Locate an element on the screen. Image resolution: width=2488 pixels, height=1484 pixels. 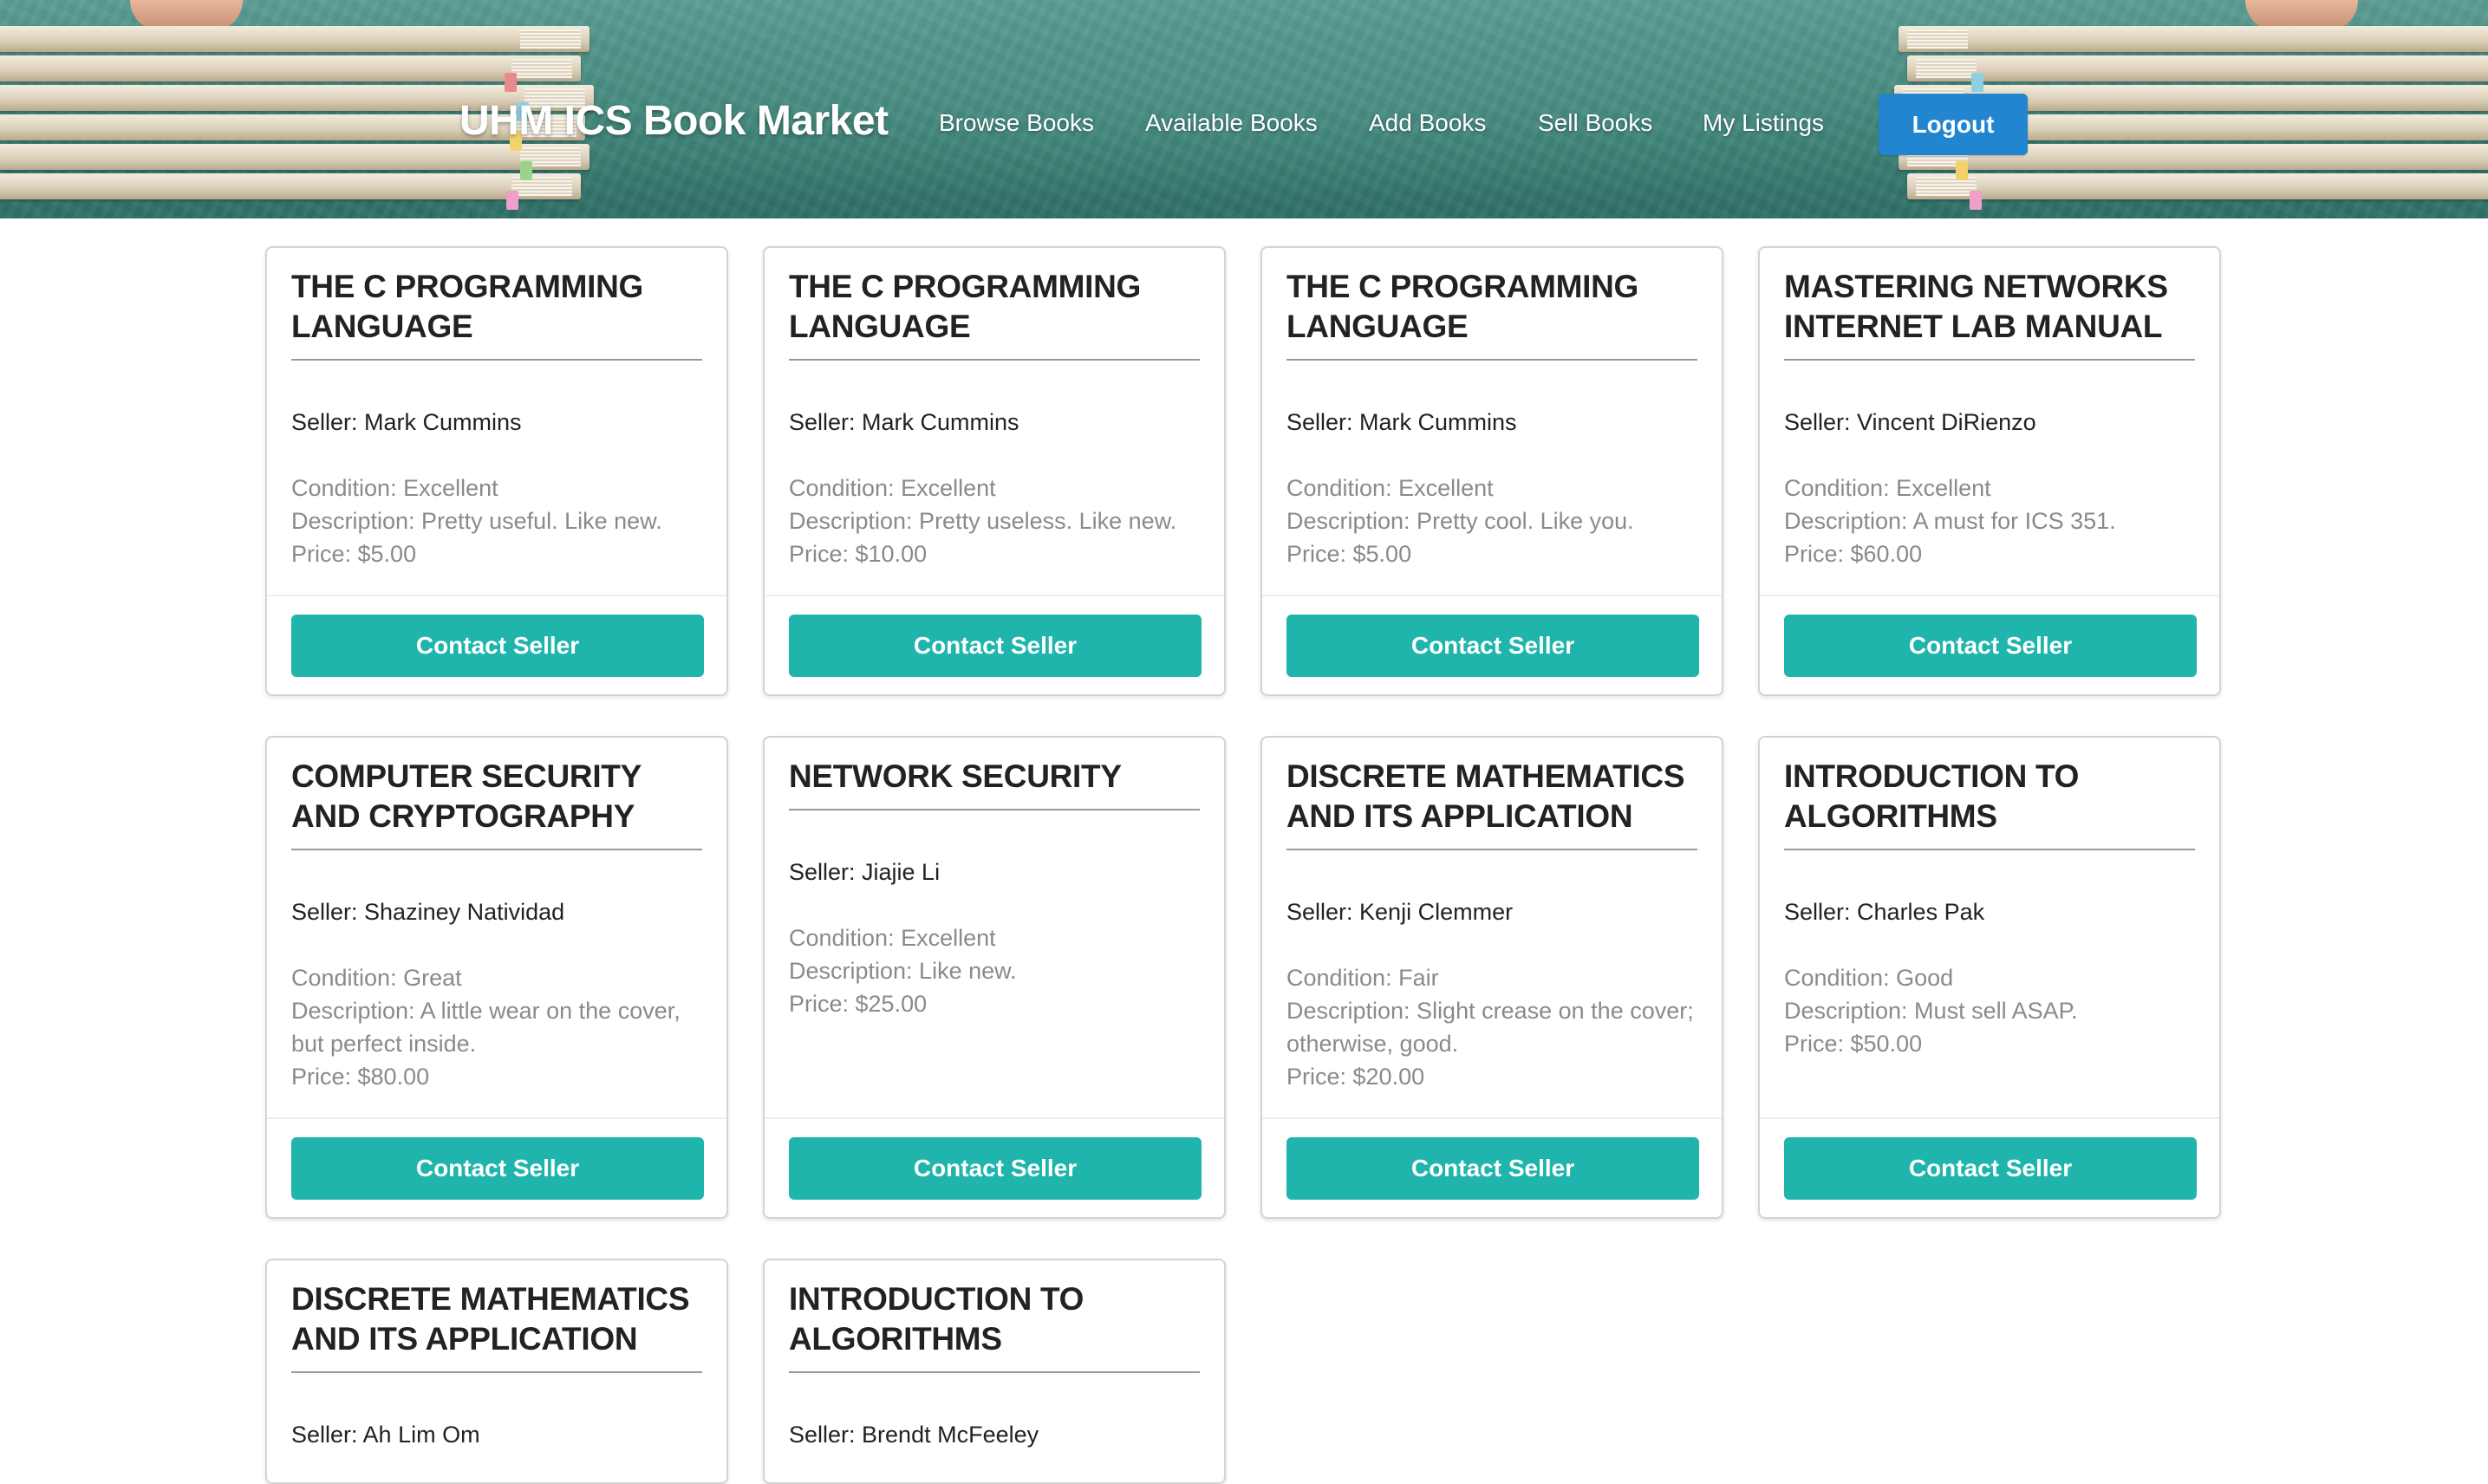
seller-name: Seller: Charles Pak is located at coordinates (1884, 912).